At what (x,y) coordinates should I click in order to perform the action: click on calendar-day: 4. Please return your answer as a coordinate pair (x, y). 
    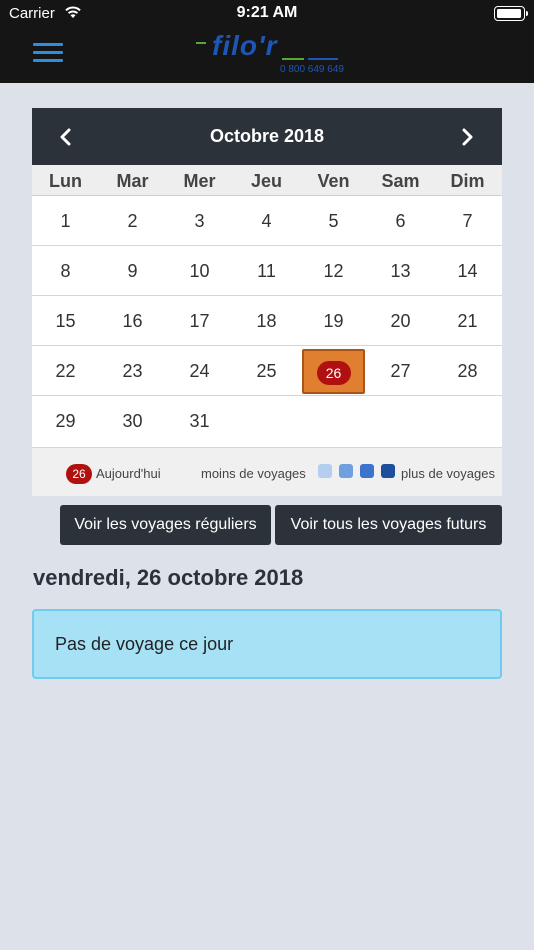
    Looking at the image, I should click on (266, 221).